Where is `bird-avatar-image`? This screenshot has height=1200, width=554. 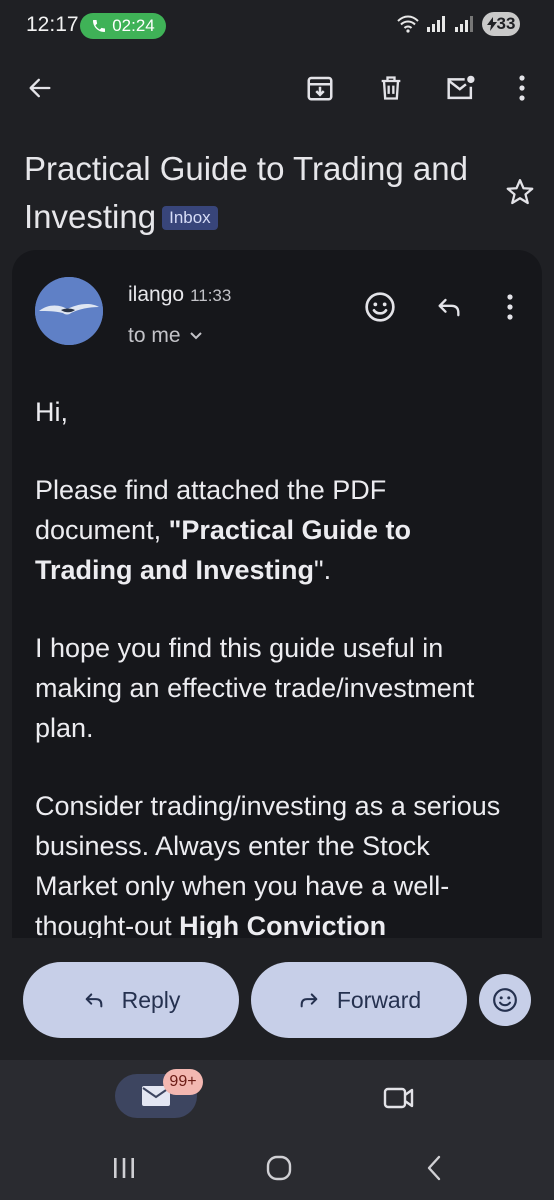 bird-avatar-image is located at coordinates (69, 311).